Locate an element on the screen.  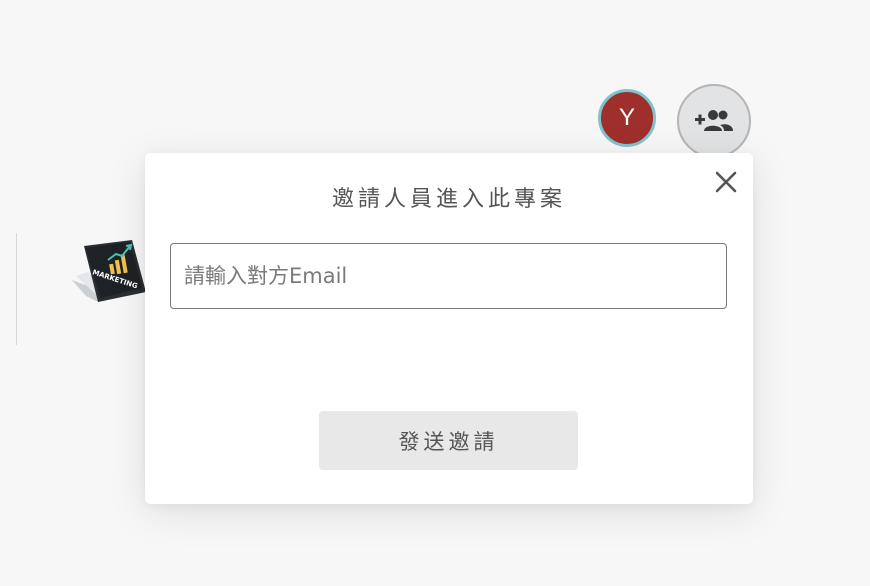
add-people-icon is located at coordinates (714, 120).